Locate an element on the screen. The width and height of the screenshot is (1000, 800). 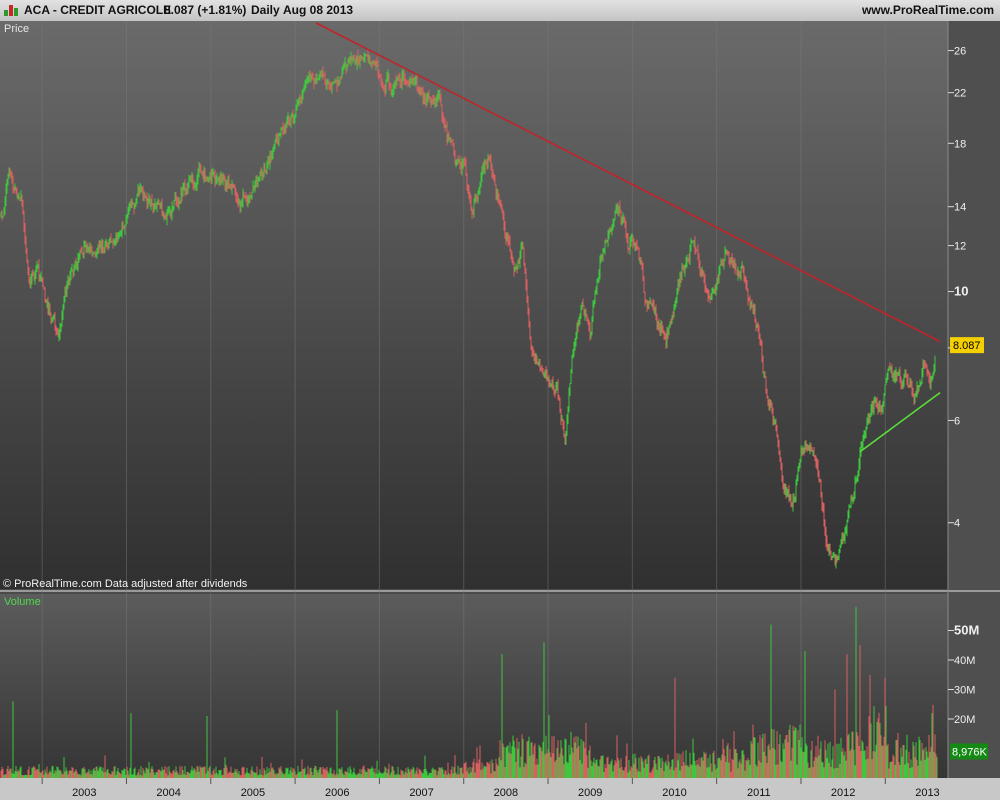
time-tick-label: 2010 is located at coordinates (674, 793).